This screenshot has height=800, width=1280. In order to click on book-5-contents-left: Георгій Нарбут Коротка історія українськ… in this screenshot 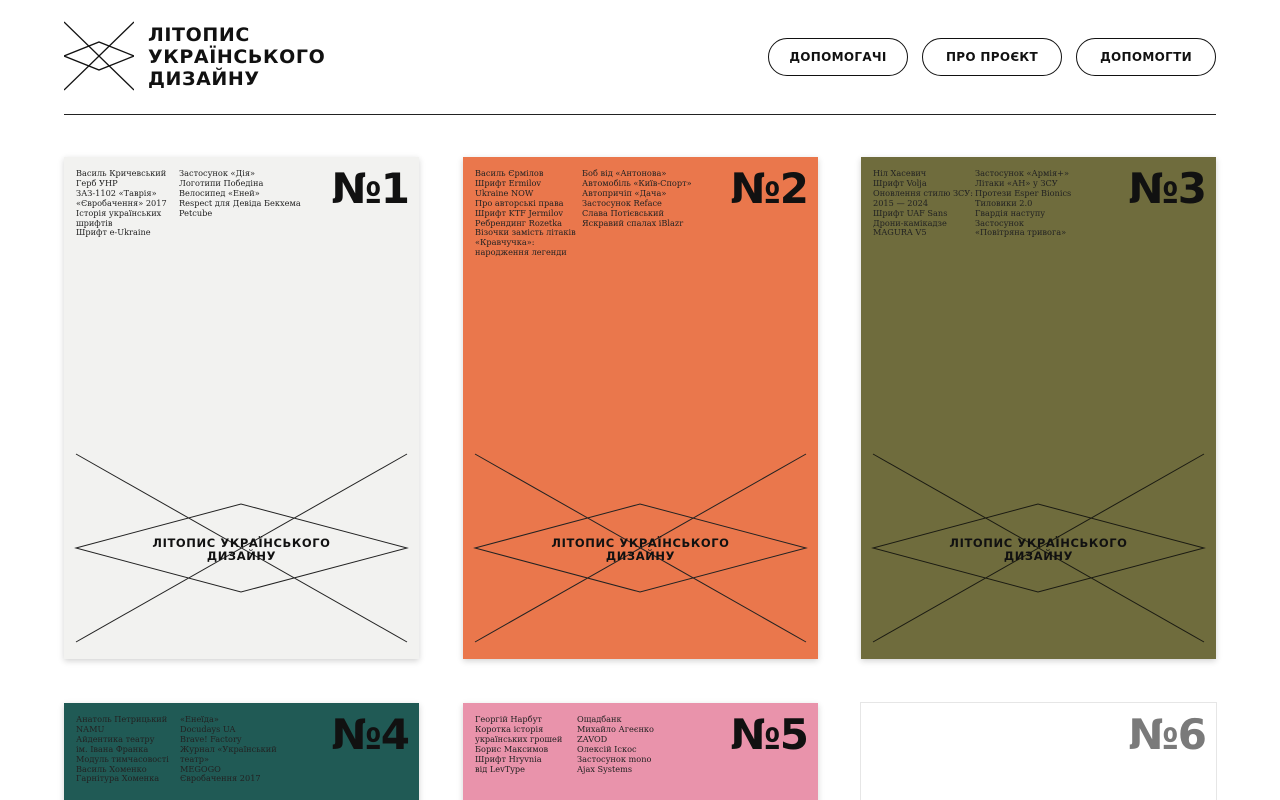, I will do `click(523, 744)`.